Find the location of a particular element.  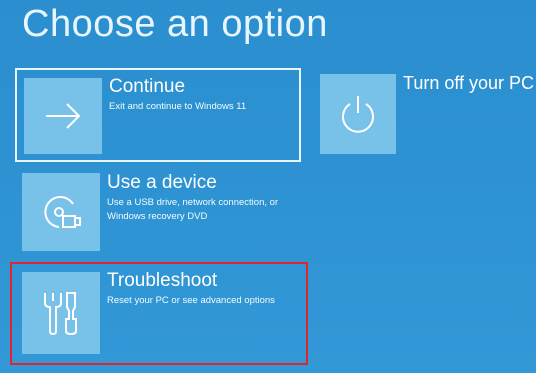

power-icon is located at coordinates (358, 114).